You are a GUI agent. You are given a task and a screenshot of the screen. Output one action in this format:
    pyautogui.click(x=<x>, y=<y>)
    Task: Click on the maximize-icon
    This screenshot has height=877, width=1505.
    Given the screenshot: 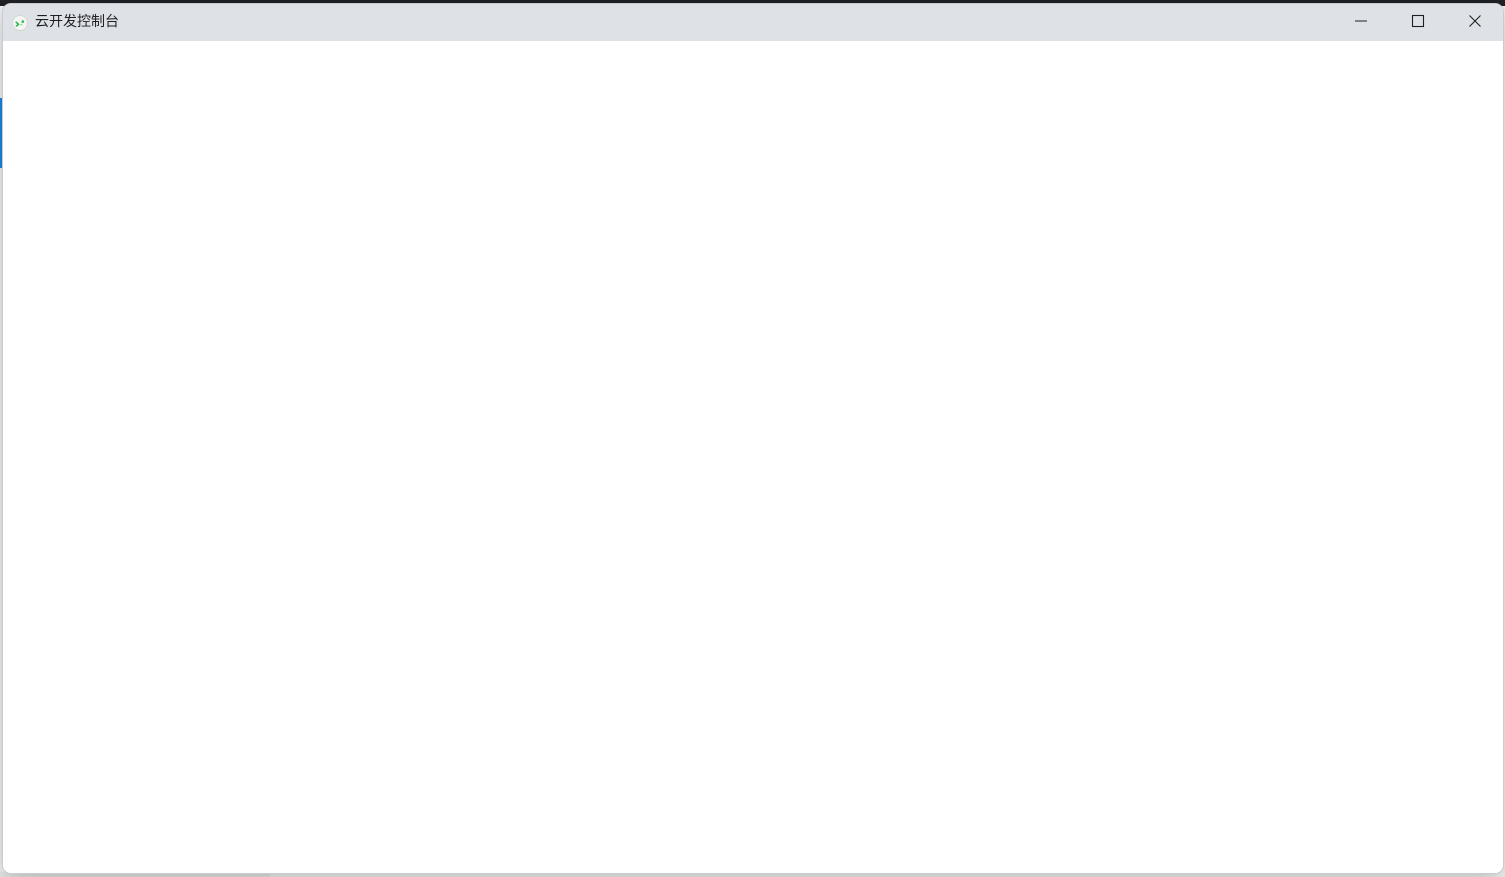 What is the action you would take?
    pyautogui.click(x=1418, y=22)
    